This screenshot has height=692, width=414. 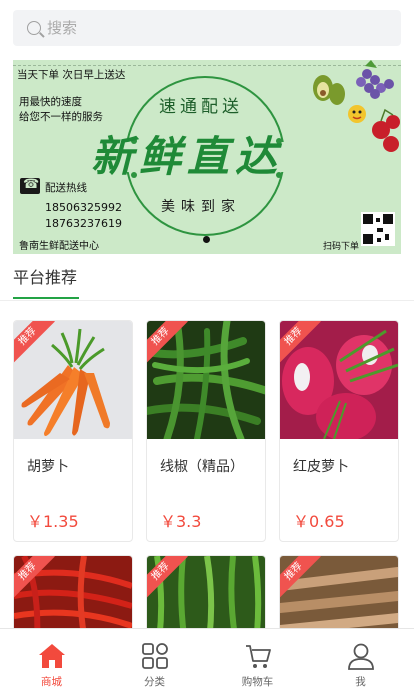 I want to click on product-name: 线椒（精品）, so click(x=202, y=467).